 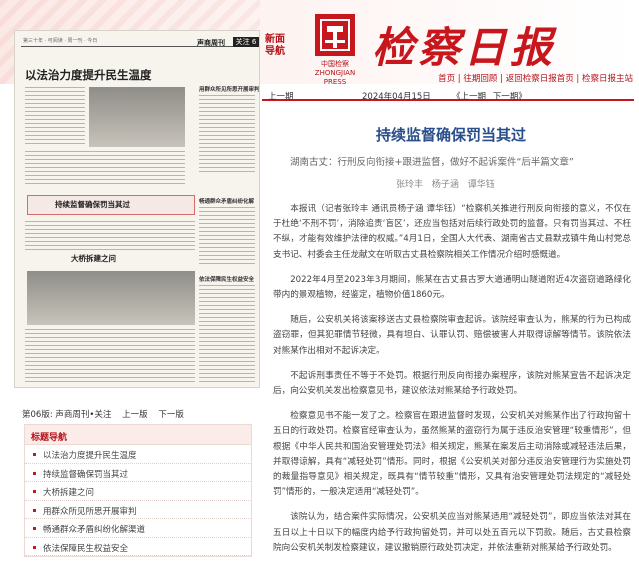 I want to click on page-edition-bar: 第06版: 声商周刊•关注 上一版 下一版, so click(x=103, y=414).